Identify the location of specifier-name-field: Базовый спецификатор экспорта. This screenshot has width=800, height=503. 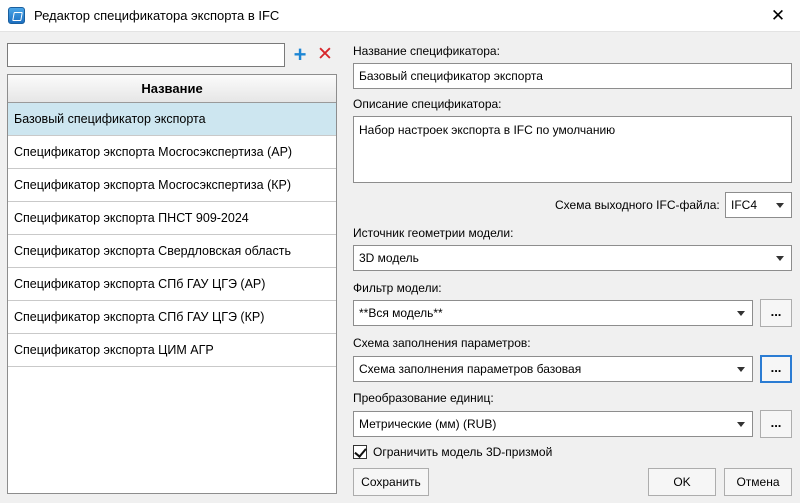
(572, 76).